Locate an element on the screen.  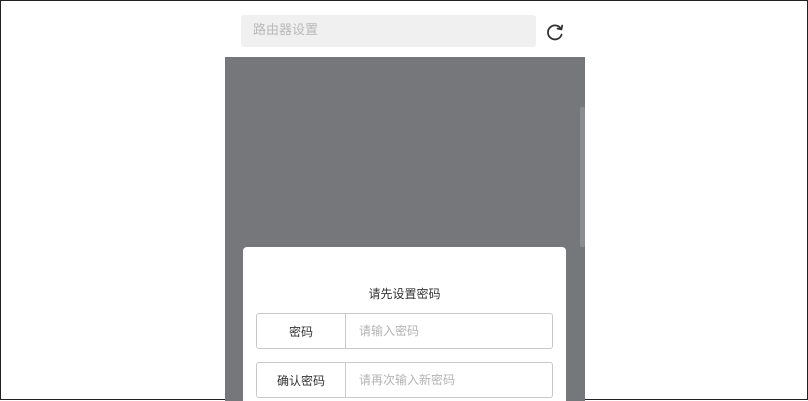
confirm-password-input is located at coordinates (449, 380).